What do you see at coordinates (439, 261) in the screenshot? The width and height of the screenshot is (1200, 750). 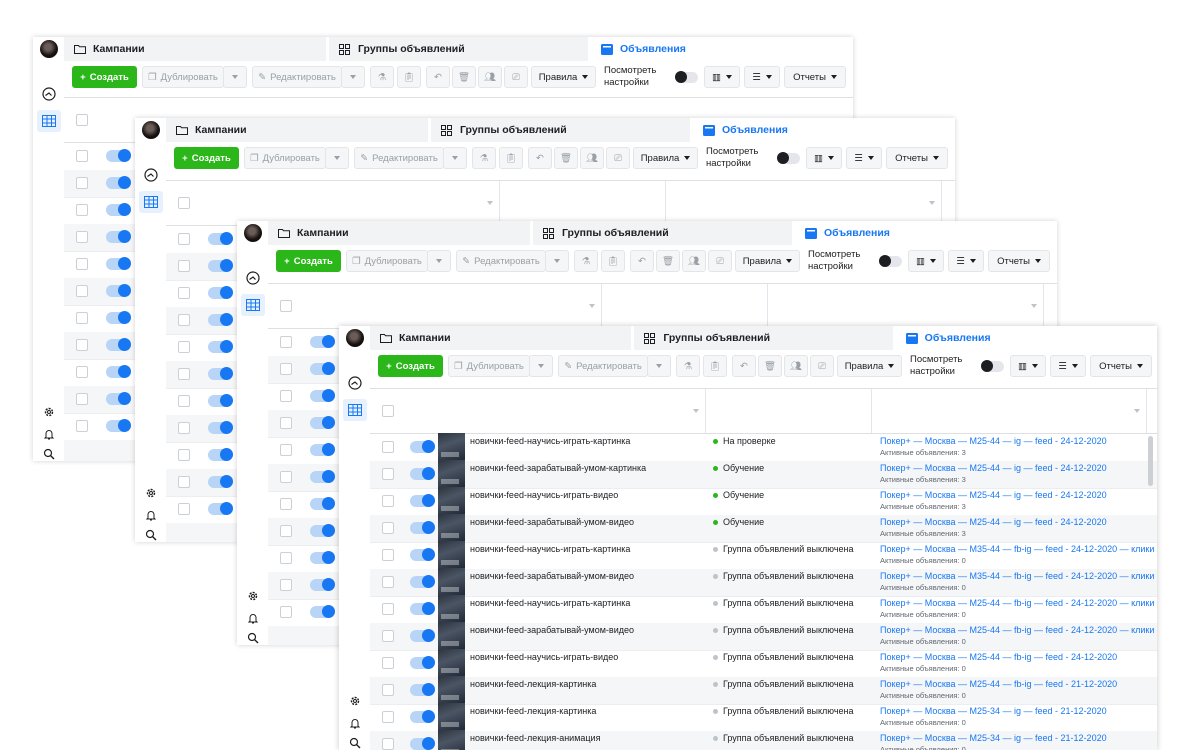 I see `duplicate-dropdown` at bounding box center [439, 261].